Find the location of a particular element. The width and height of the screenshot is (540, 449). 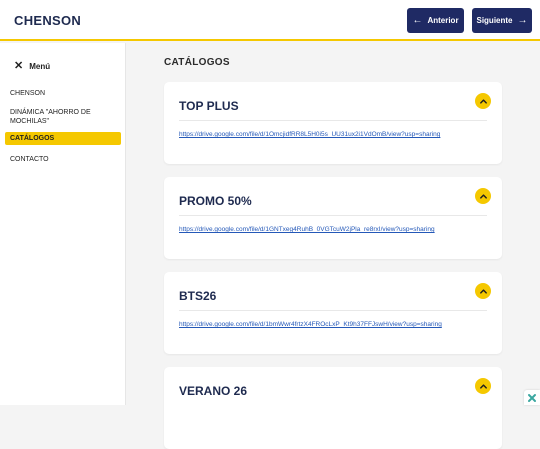

sidebar-item-dinamica: DINÁMICA "AHORRO DE MOCHILAS" is located at coordinates (63, 117).